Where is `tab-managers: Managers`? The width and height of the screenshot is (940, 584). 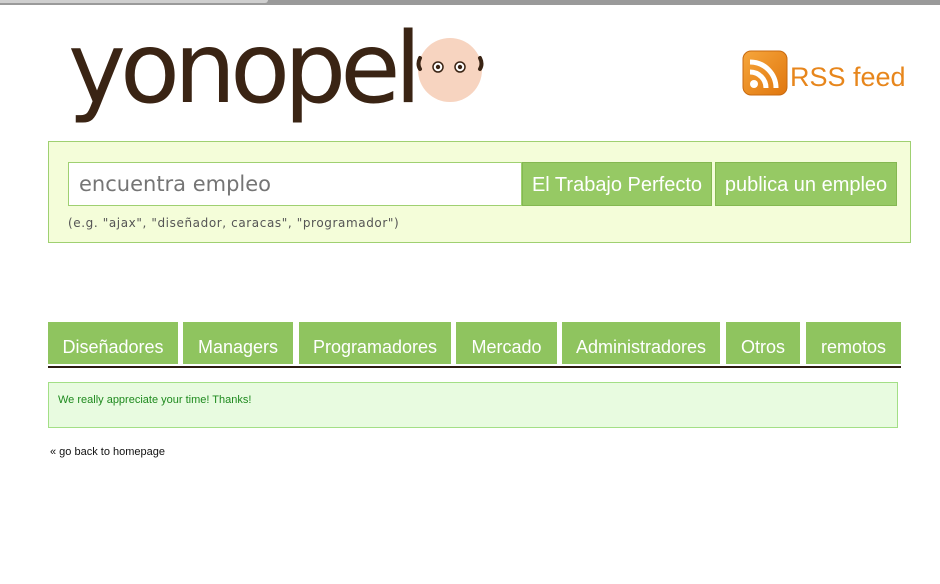 tab-managers: Managers is located at coordinates (238, 343).